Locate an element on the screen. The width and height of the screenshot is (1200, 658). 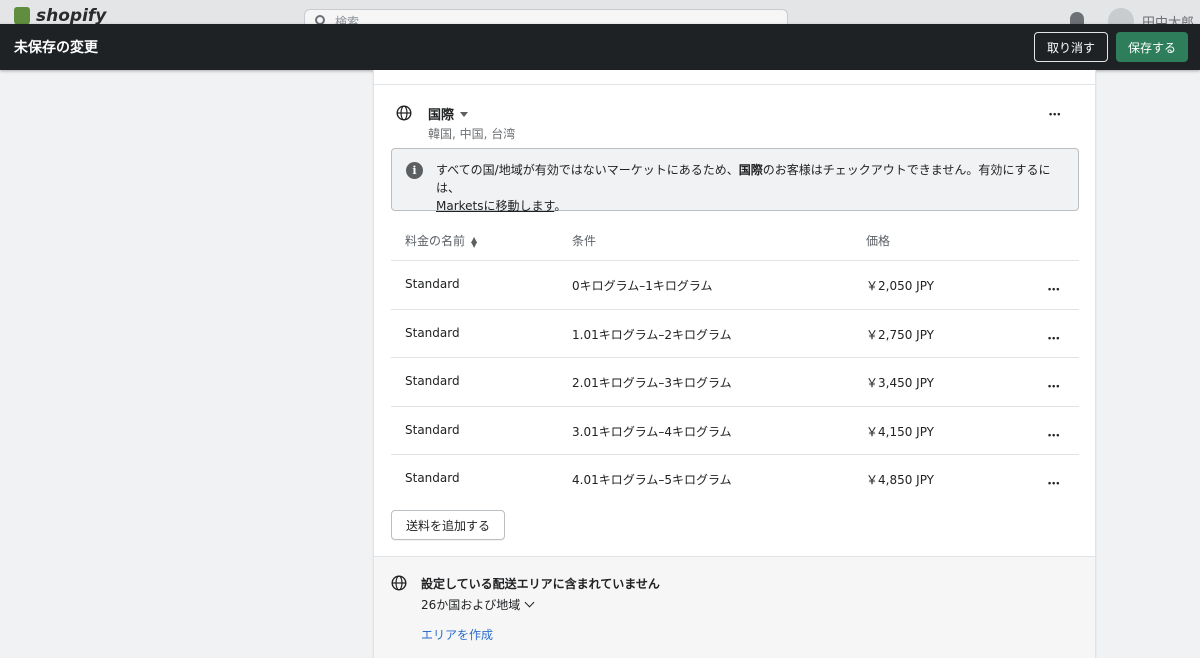
banner-text-before: すべての国/地域が有効ではないマーケットにあるため、 is located at coordinates (587, 170).